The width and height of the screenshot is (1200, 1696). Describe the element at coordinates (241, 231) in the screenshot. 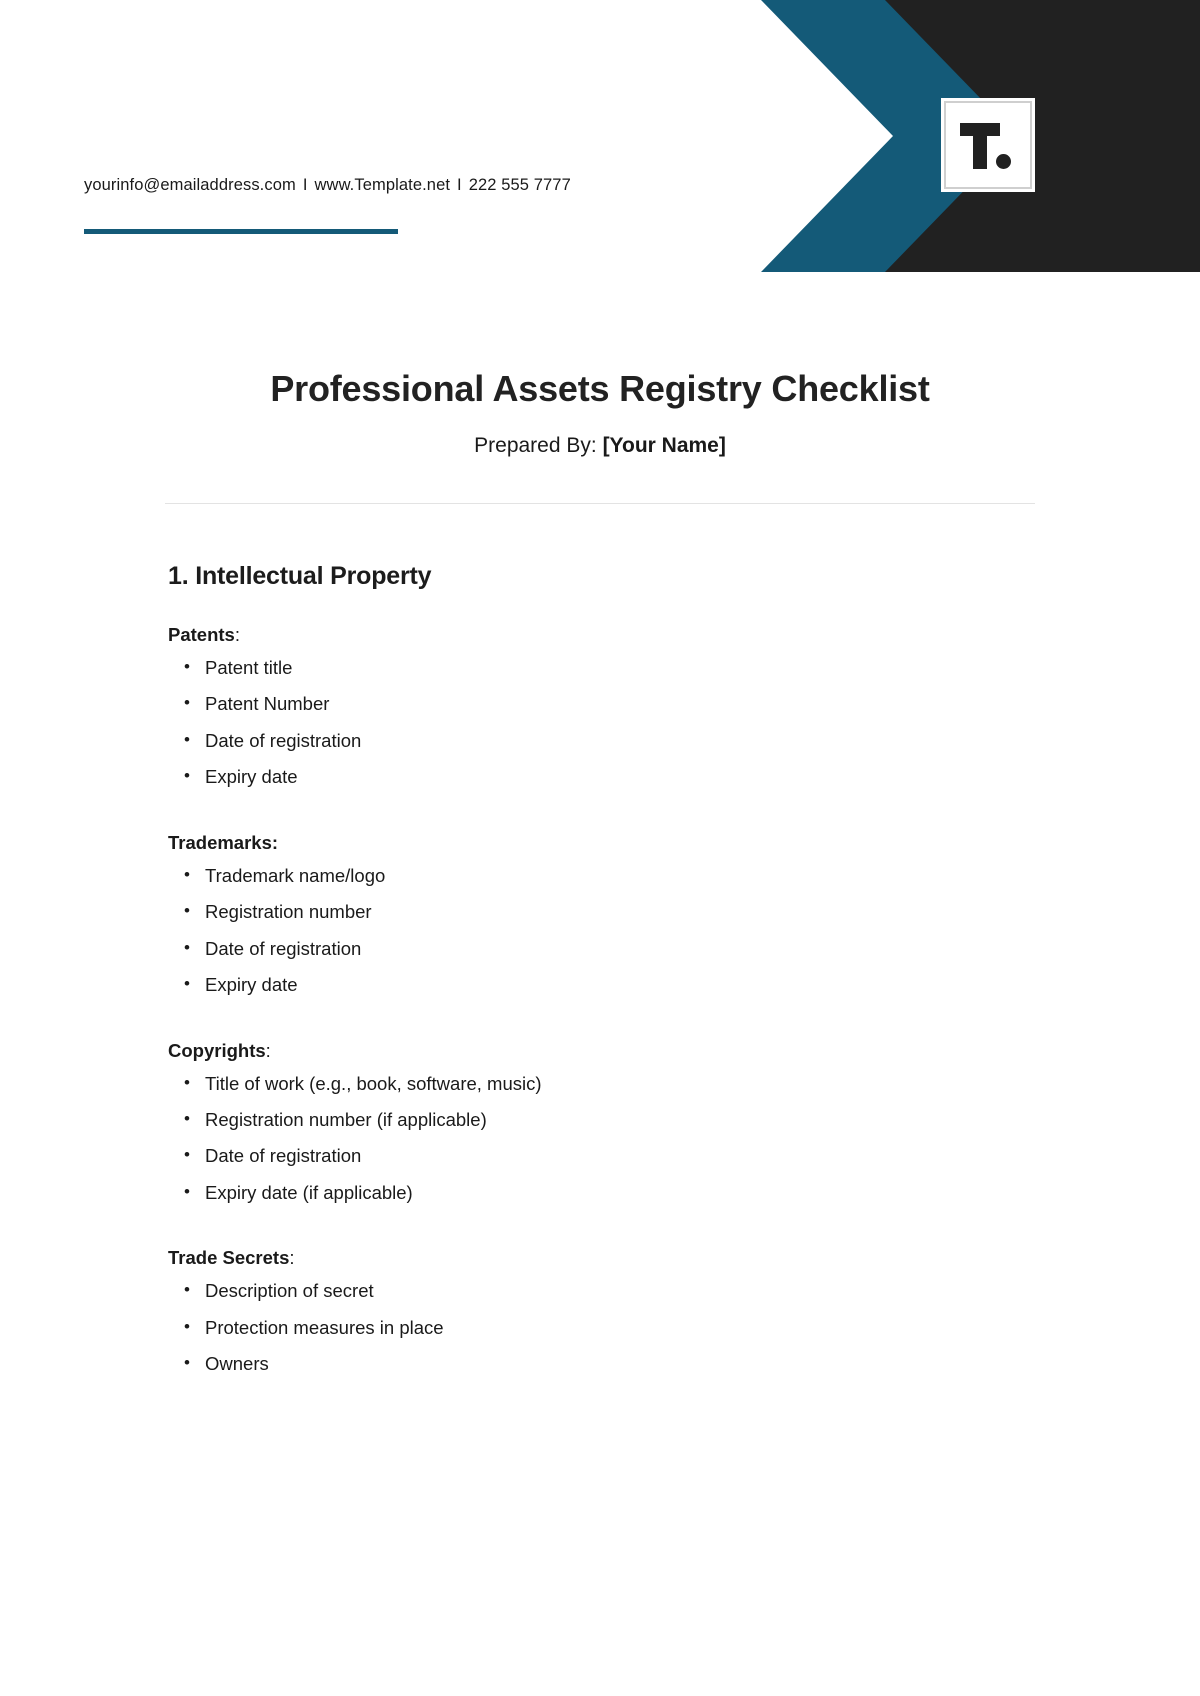

I see `contact-underline-rule` at that location.